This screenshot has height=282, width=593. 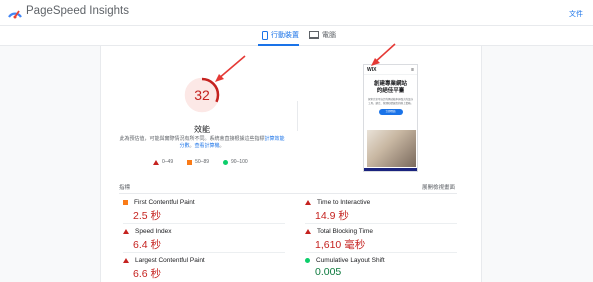 I want to click on performance-label: 效能, so click(x=202, y=129).